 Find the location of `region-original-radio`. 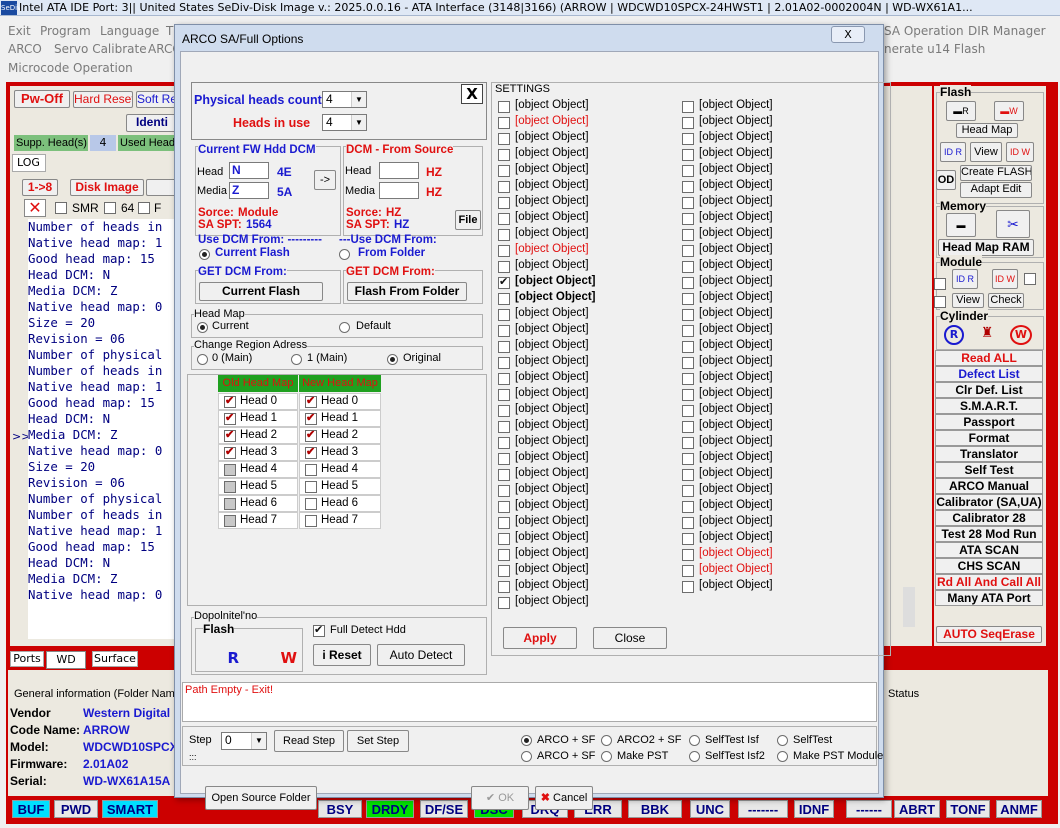

region-original-radio is located at coordinates (392, 359).